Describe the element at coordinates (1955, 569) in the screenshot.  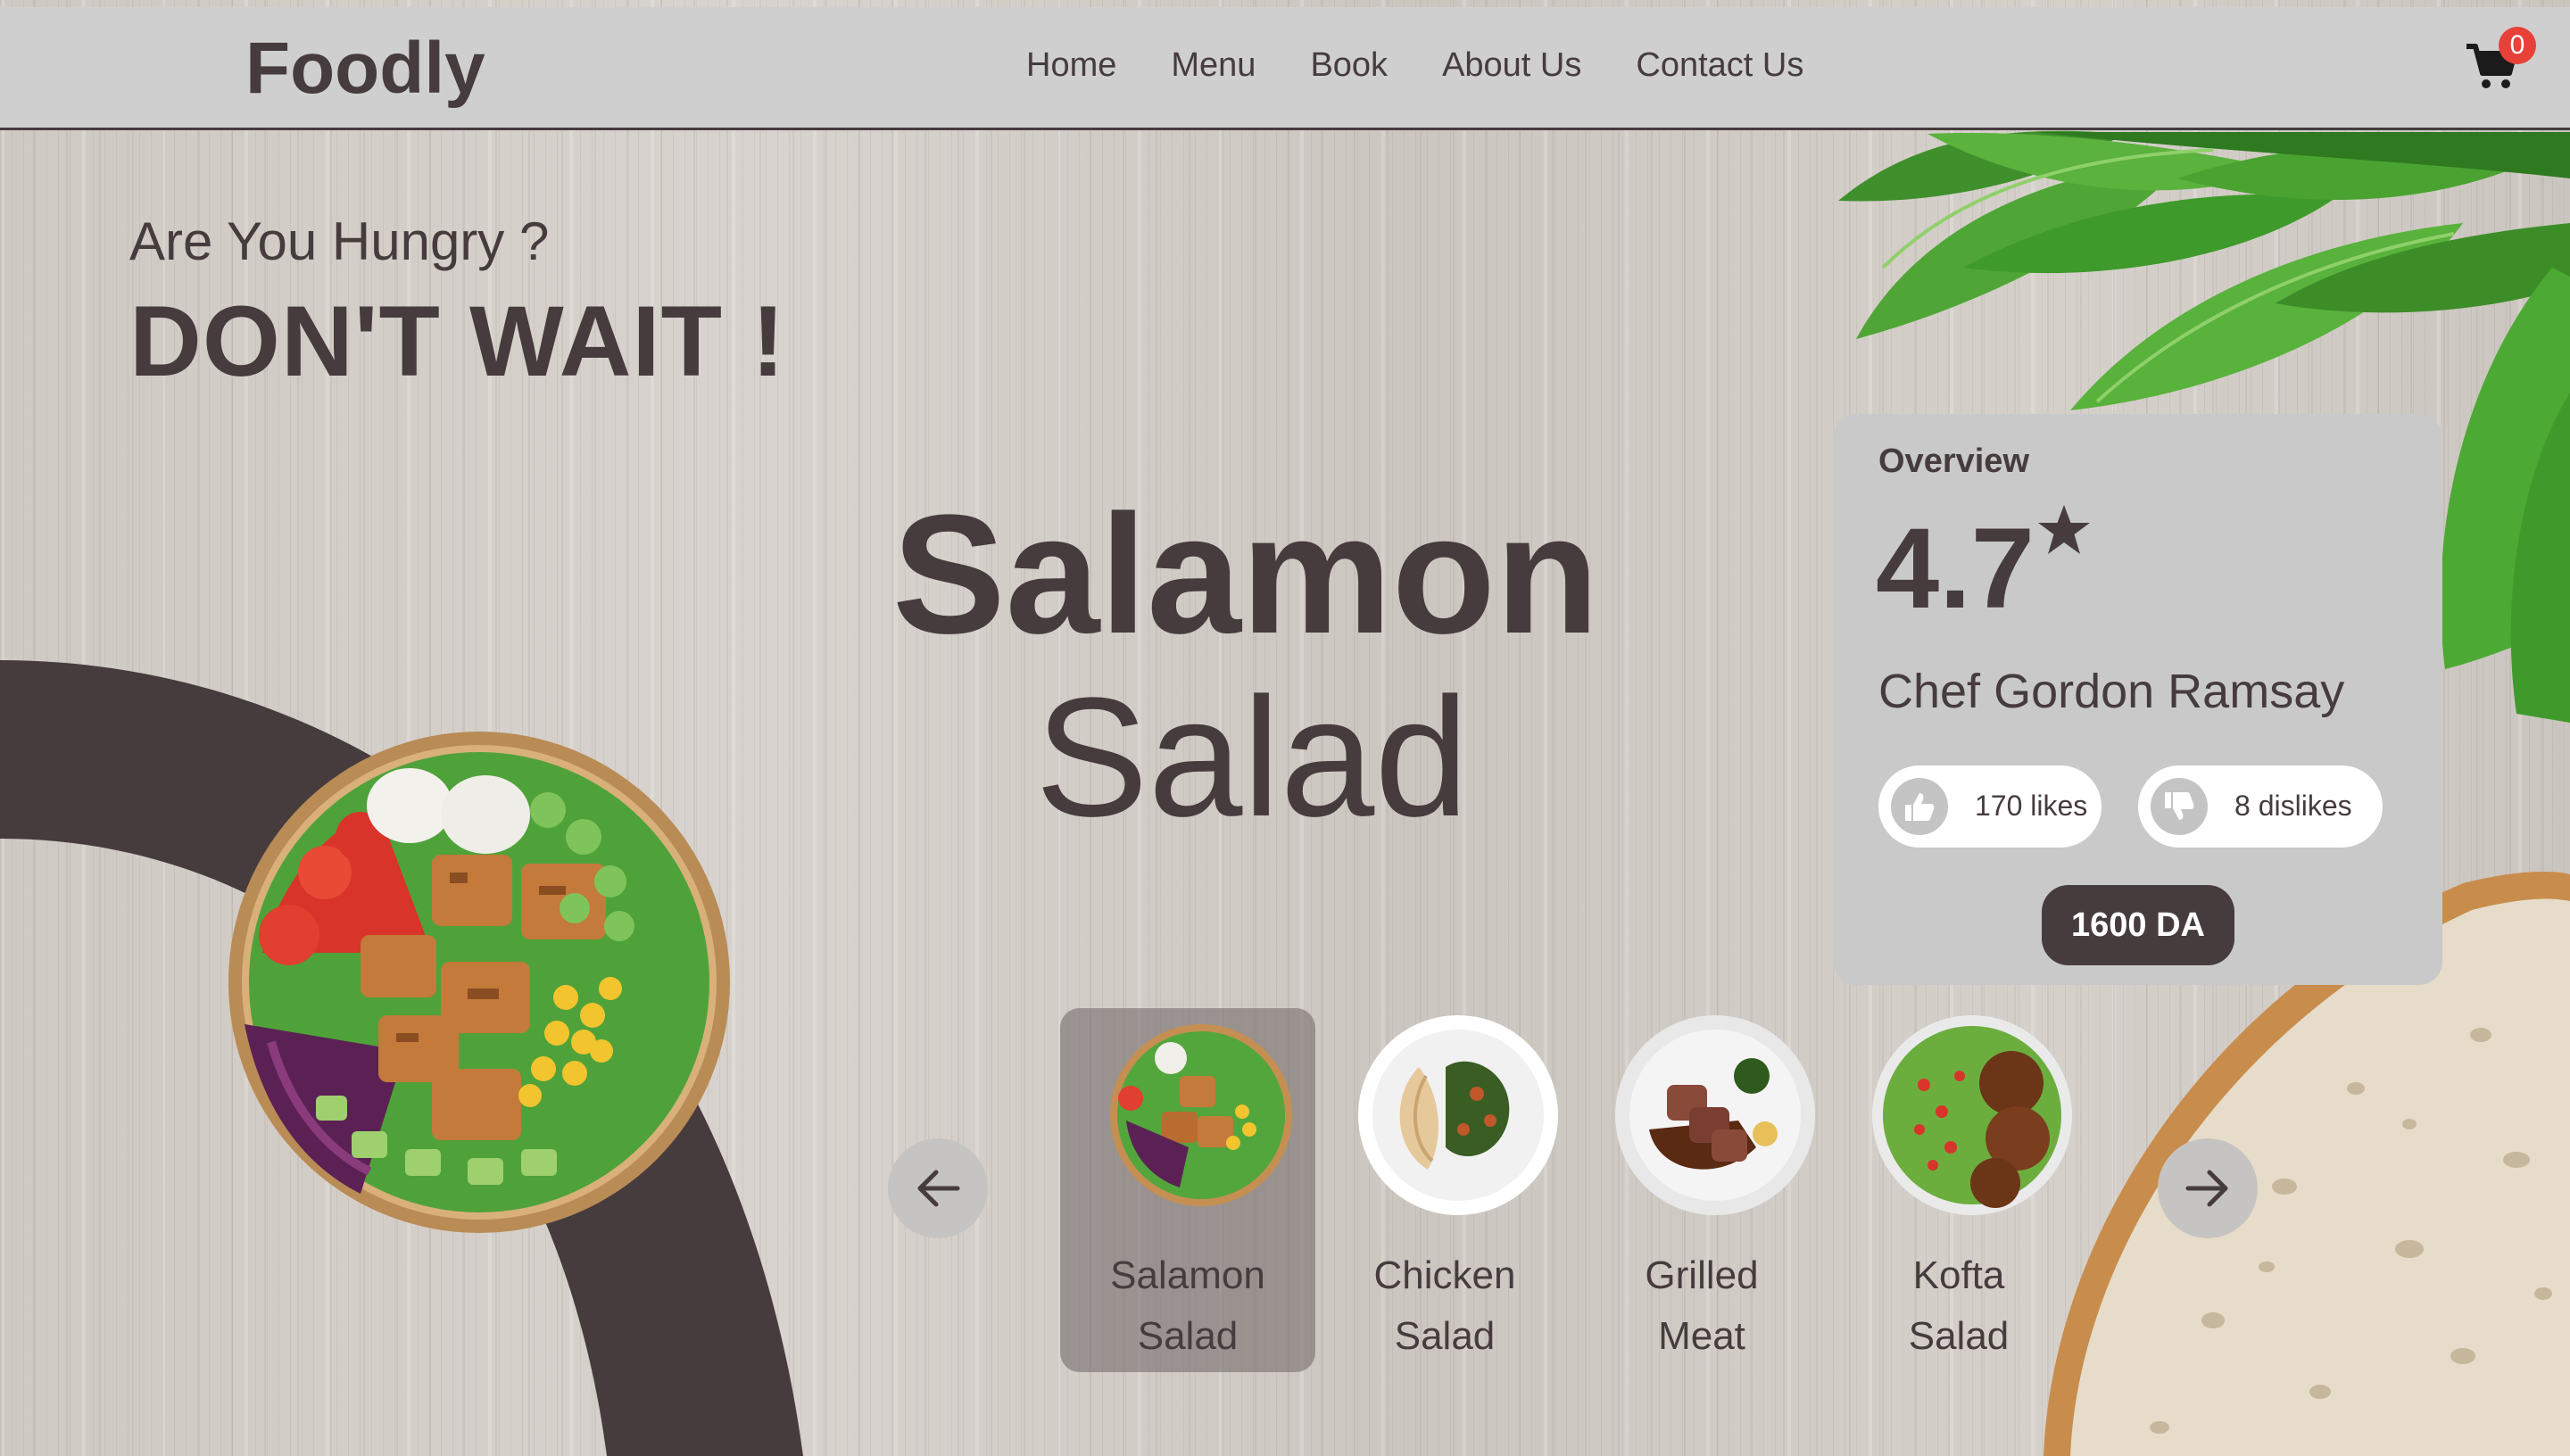
I see `rating-value: 4.7` at that location.